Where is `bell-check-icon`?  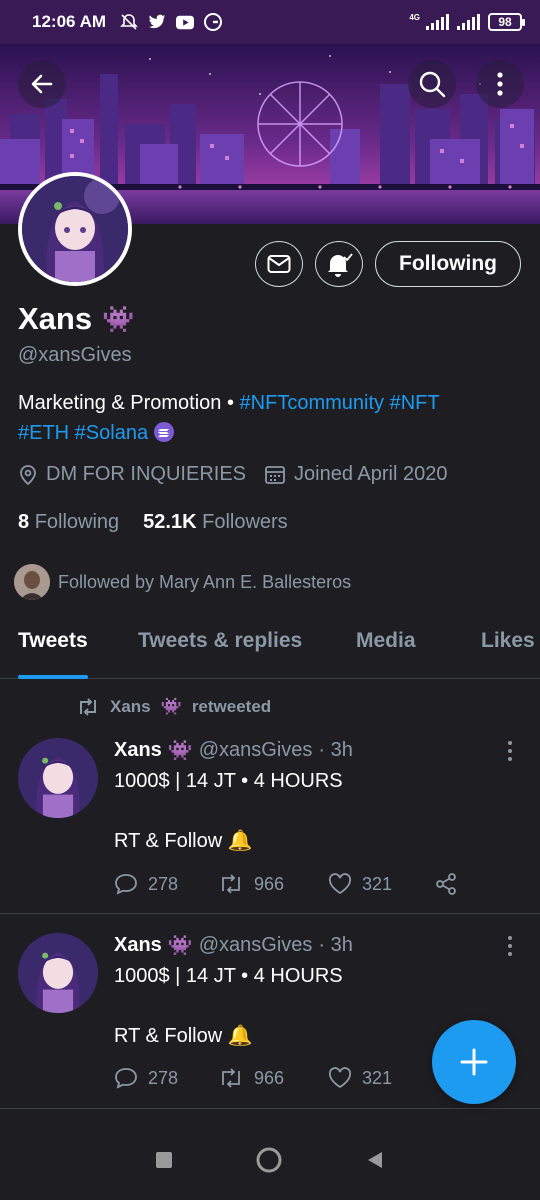
bell-check-icon is located at coordinates (340, 265).